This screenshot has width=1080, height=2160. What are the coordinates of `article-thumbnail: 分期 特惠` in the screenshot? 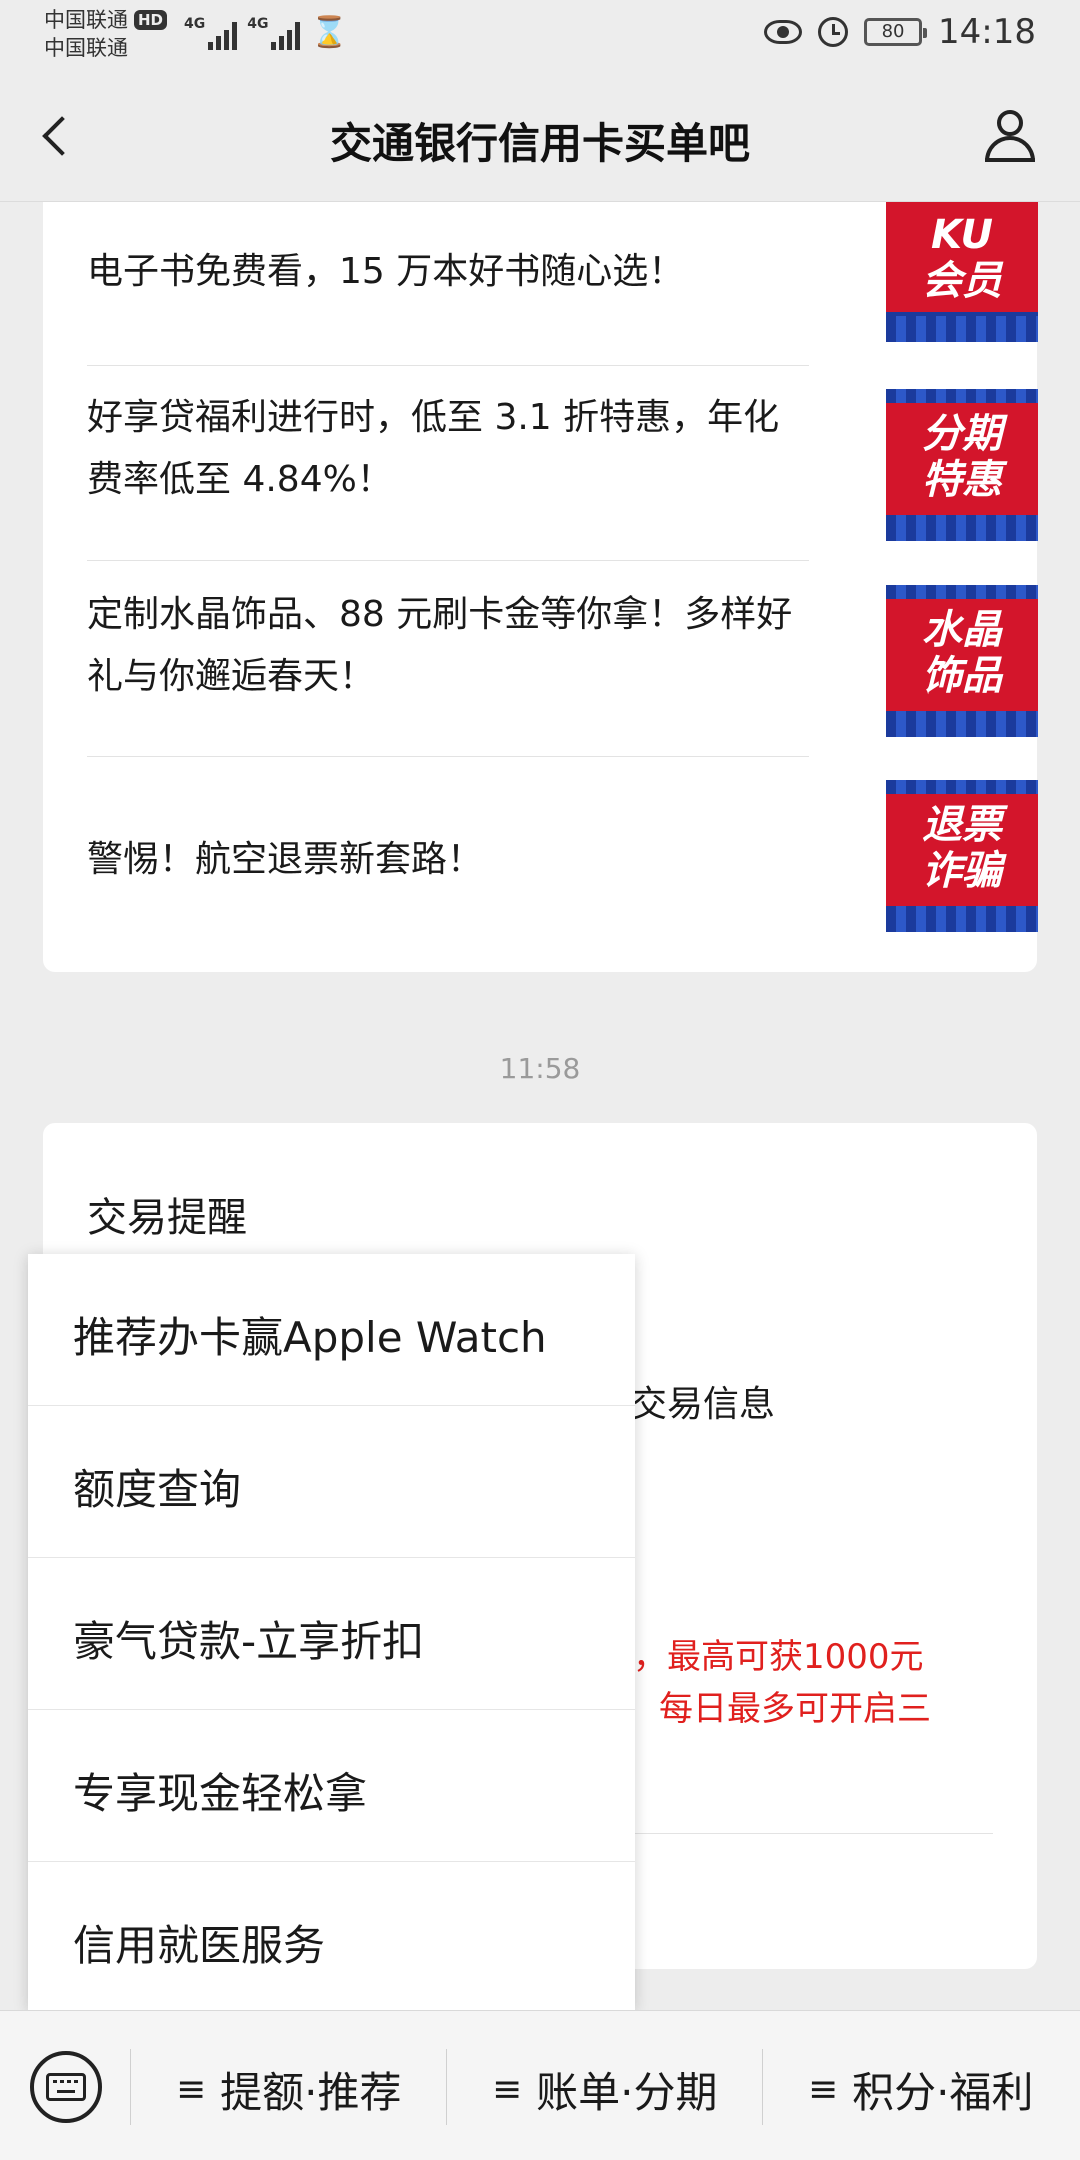 It's located at (962, 465).